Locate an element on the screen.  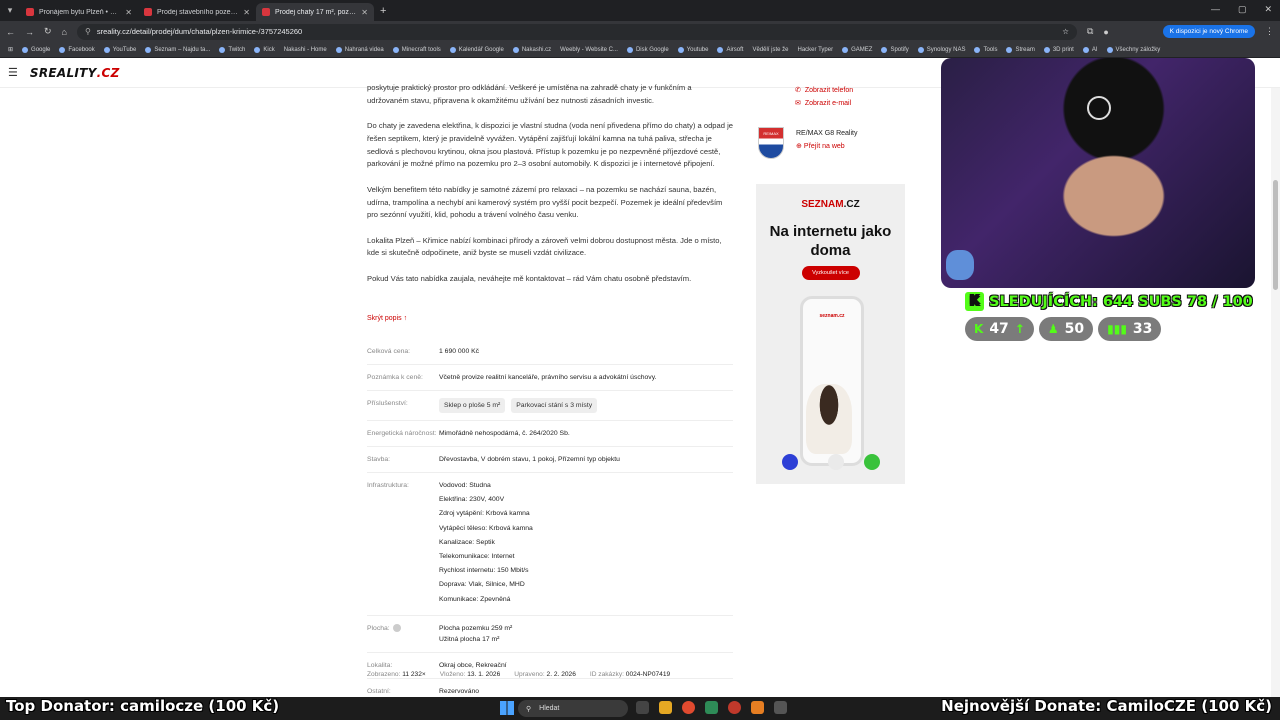
bookmark-item: 3D print is located at coordinates (1058, 49).